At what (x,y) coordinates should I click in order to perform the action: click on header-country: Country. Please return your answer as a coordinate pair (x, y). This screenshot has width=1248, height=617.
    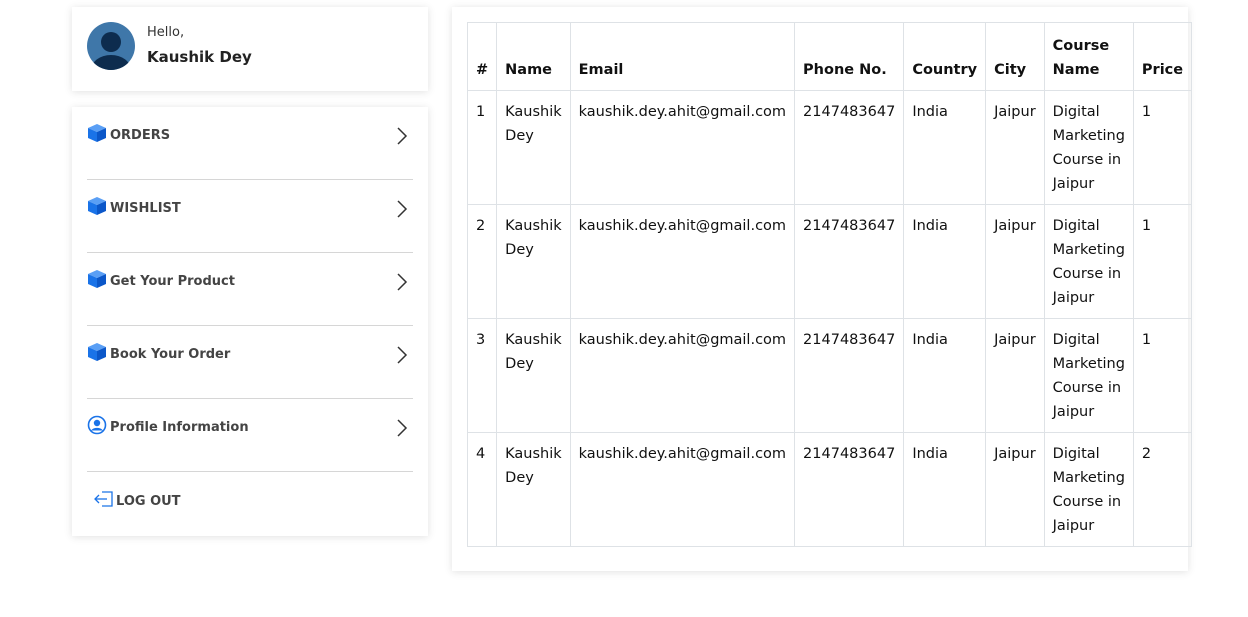
    Looking at the image, I should click on (945, 56).